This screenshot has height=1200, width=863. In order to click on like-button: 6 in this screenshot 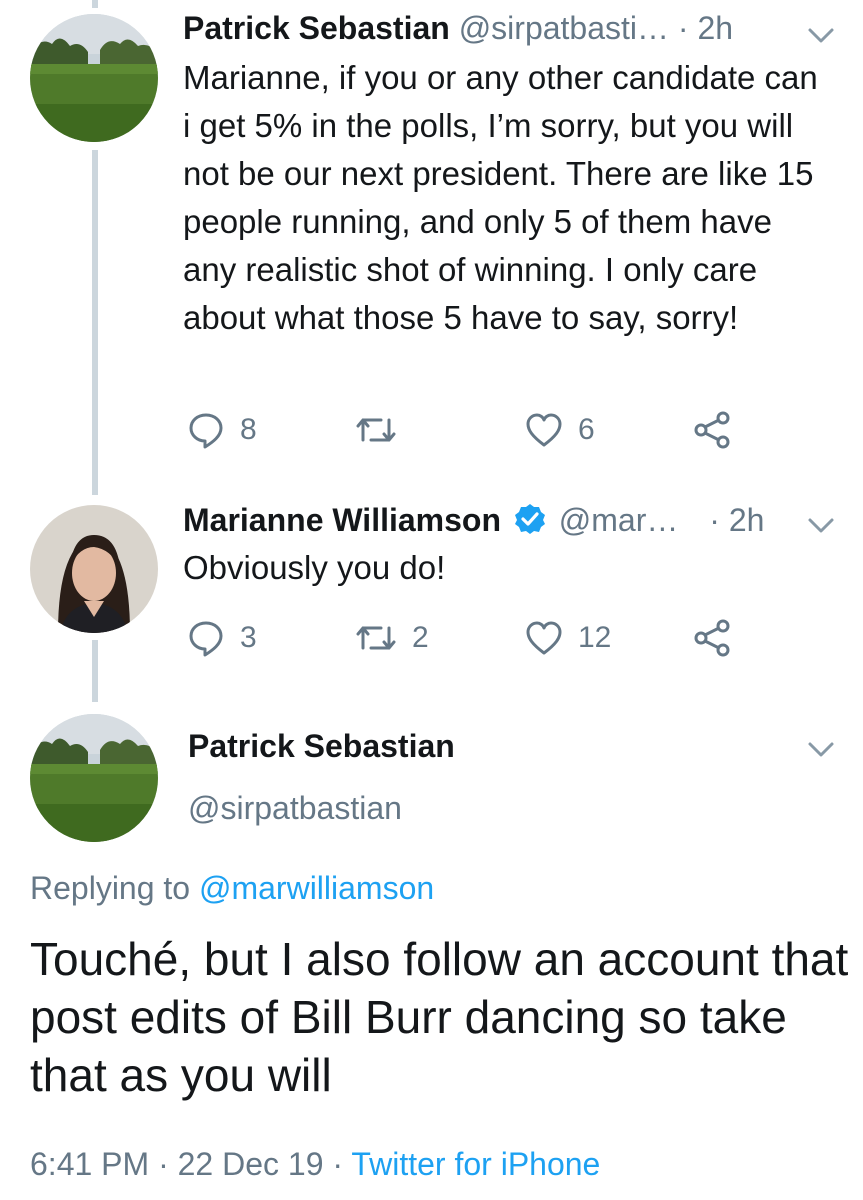, I will do `click(559, 430)`.